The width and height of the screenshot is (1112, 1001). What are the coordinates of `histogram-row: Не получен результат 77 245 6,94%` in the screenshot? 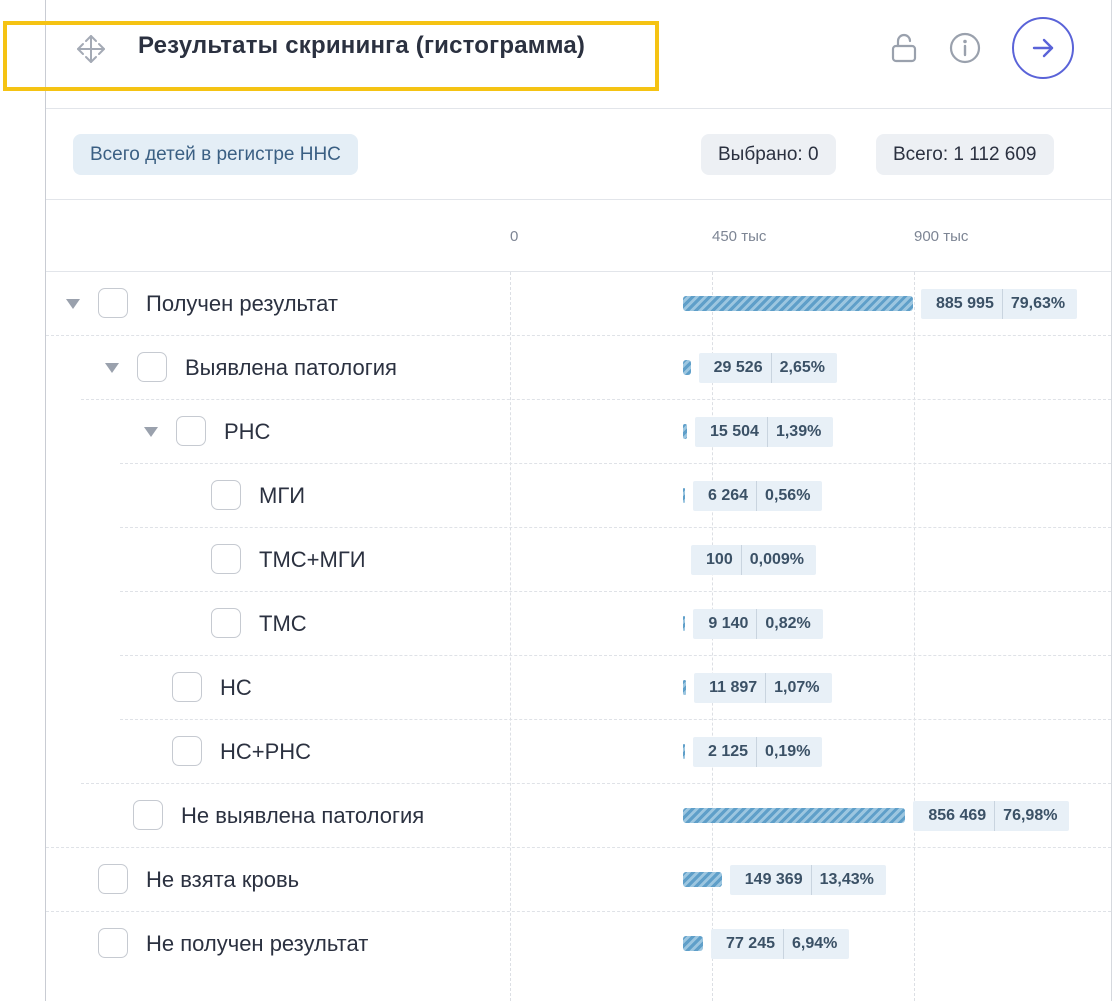 It's located at (578, 944).